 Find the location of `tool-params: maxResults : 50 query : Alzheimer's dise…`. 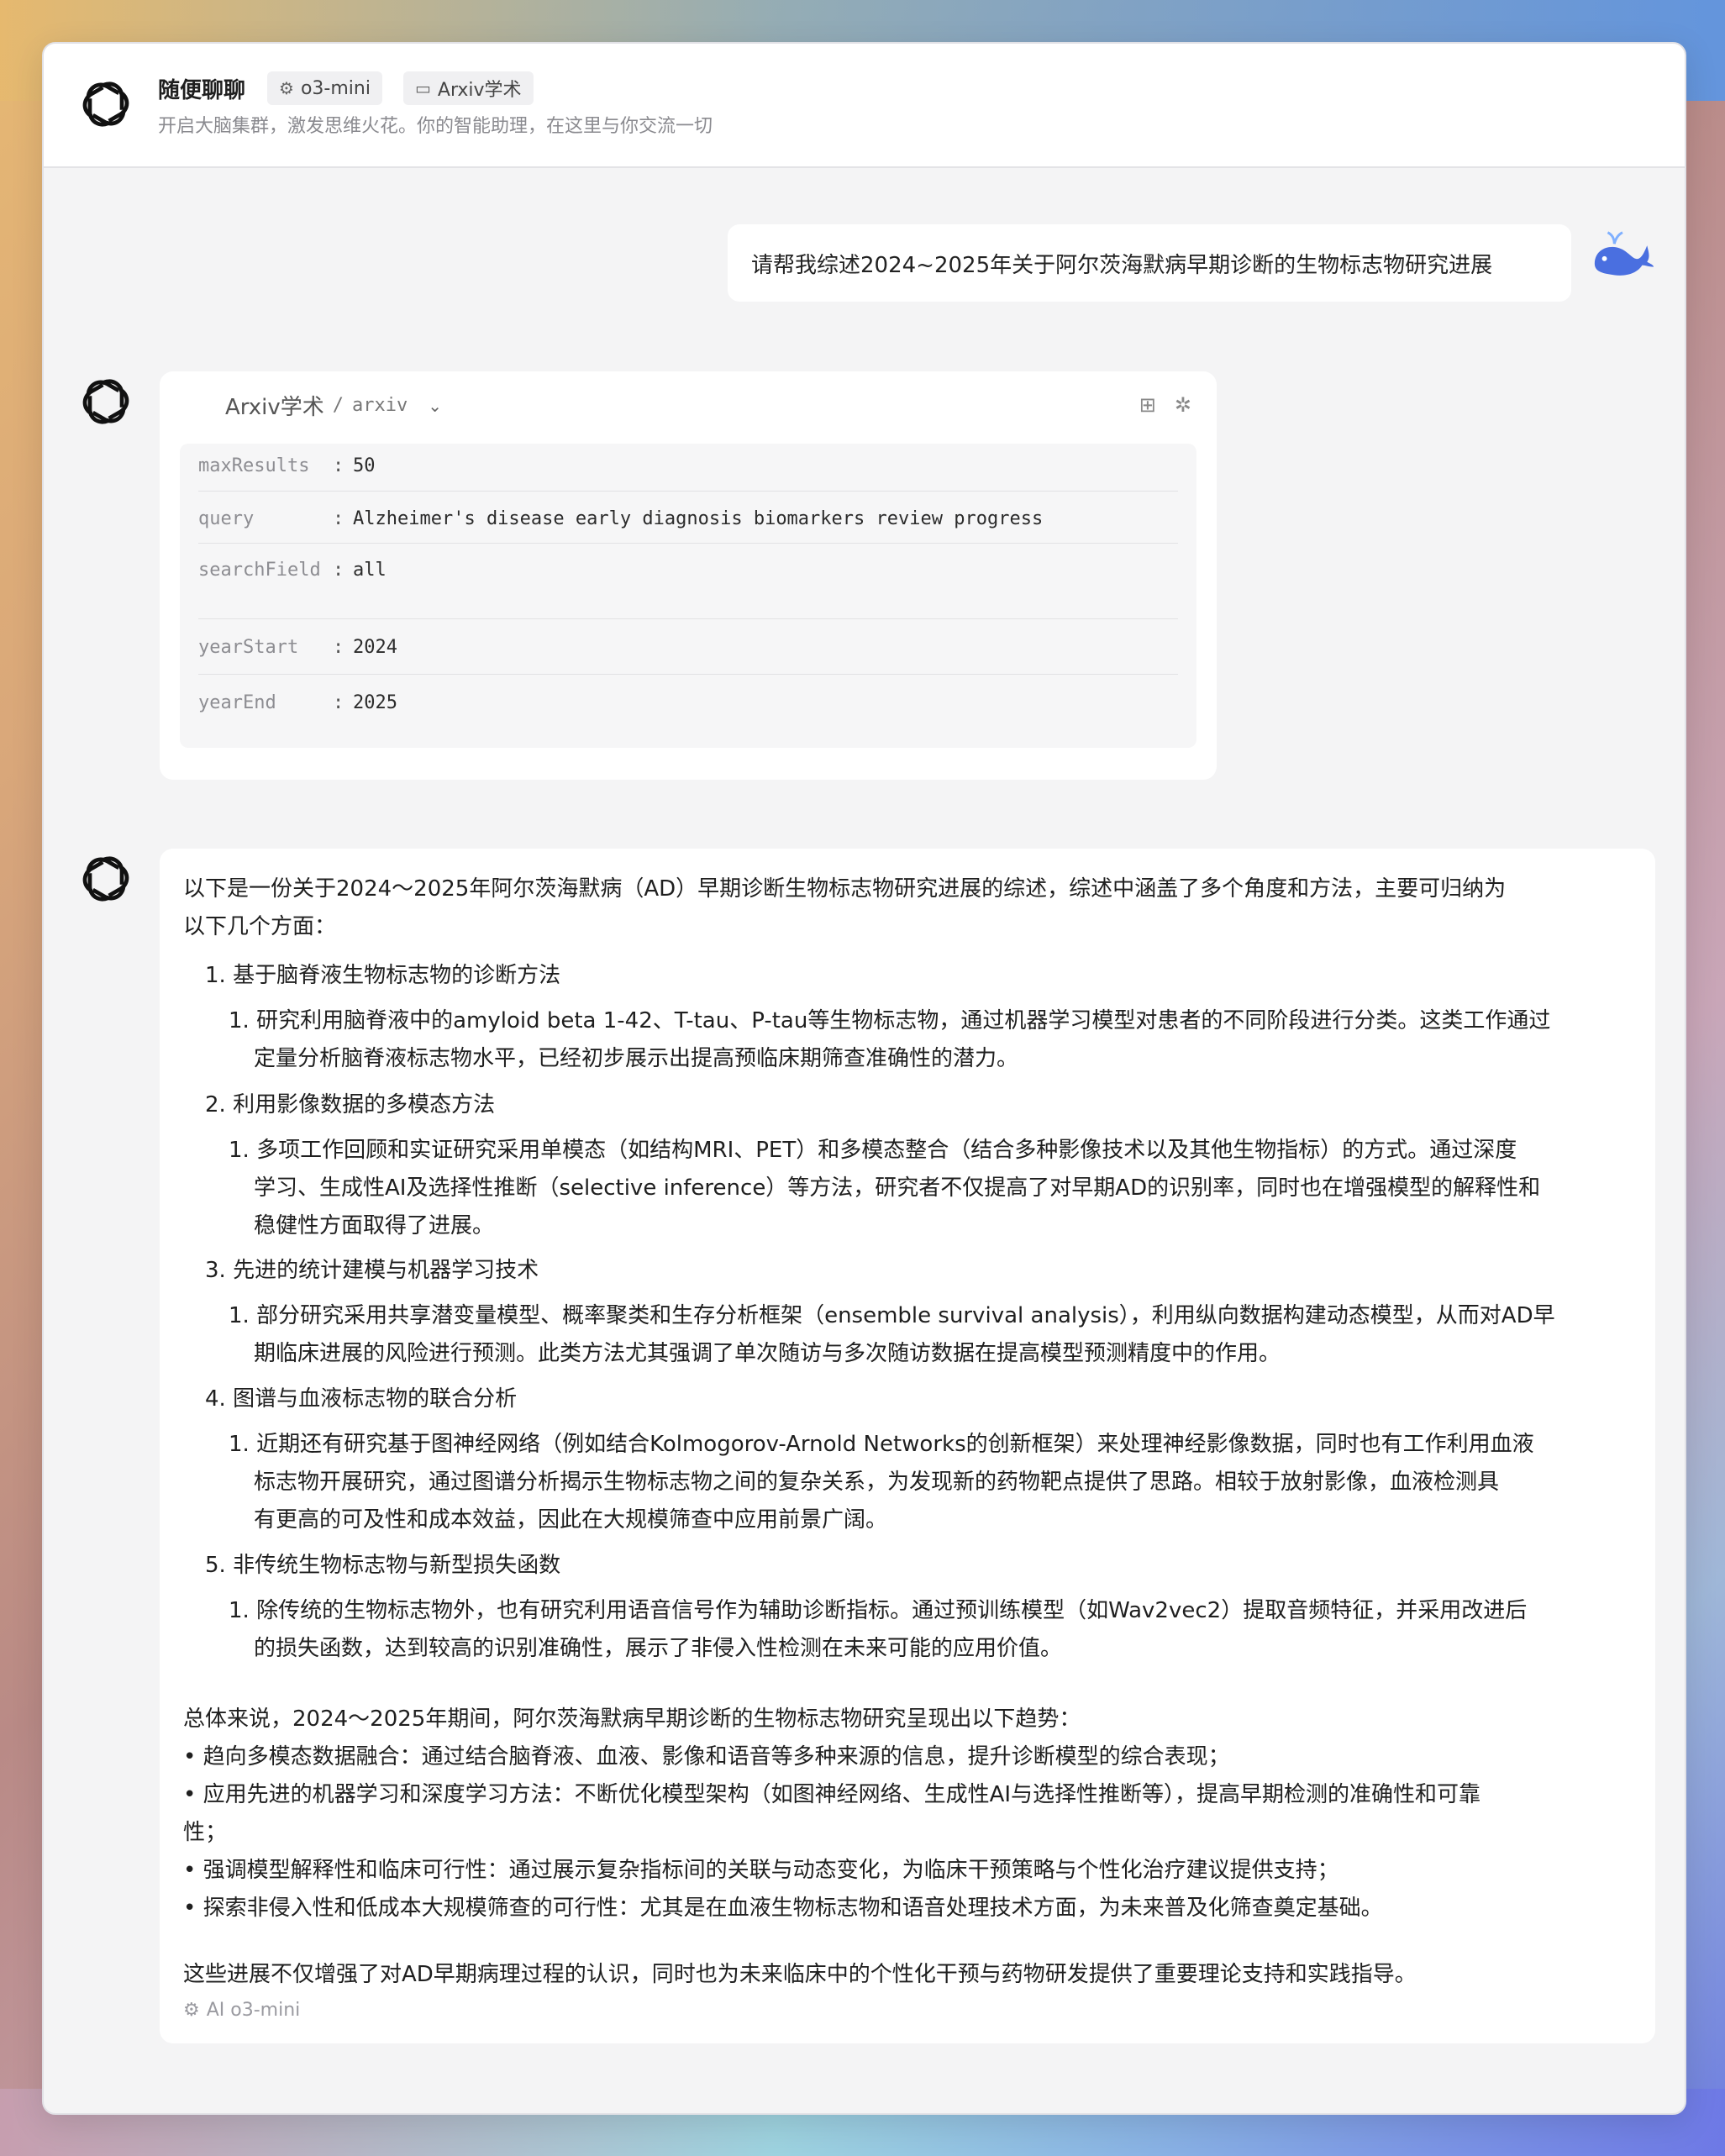

tool-params: maxResults : 50 query : Alzheimer's dise… is located at coordinates (688, 596).